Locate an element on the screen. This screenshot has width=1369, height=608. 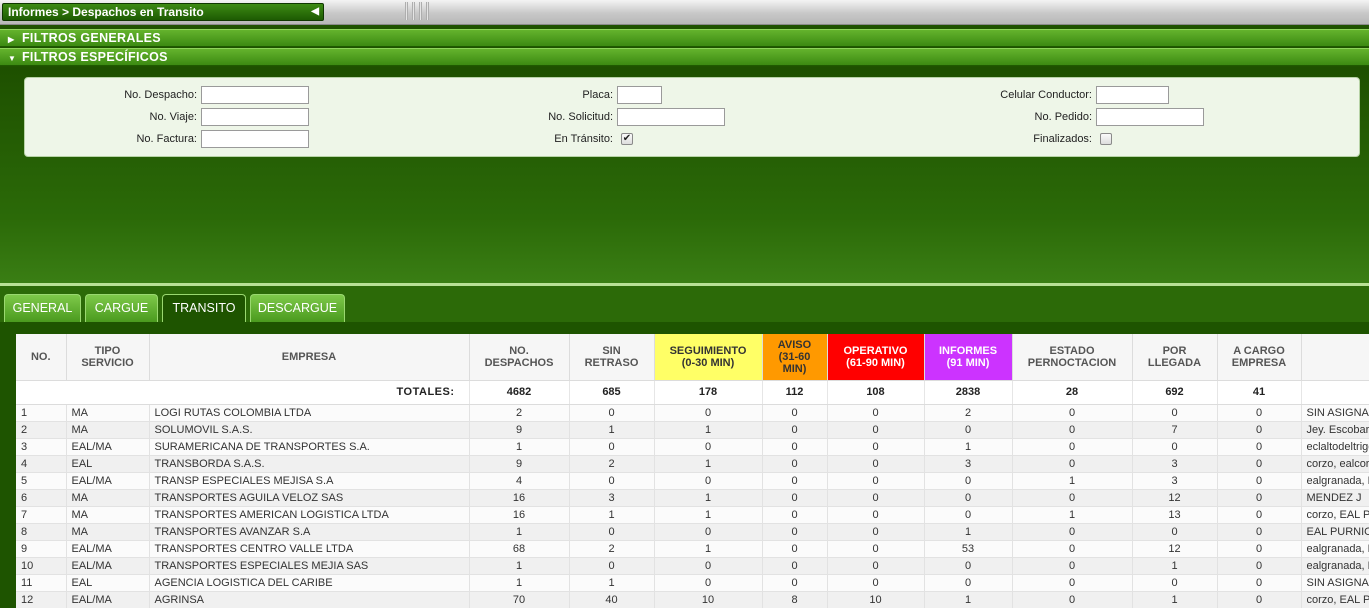
cell-informes: 1 is located at coordinates (968, 447).